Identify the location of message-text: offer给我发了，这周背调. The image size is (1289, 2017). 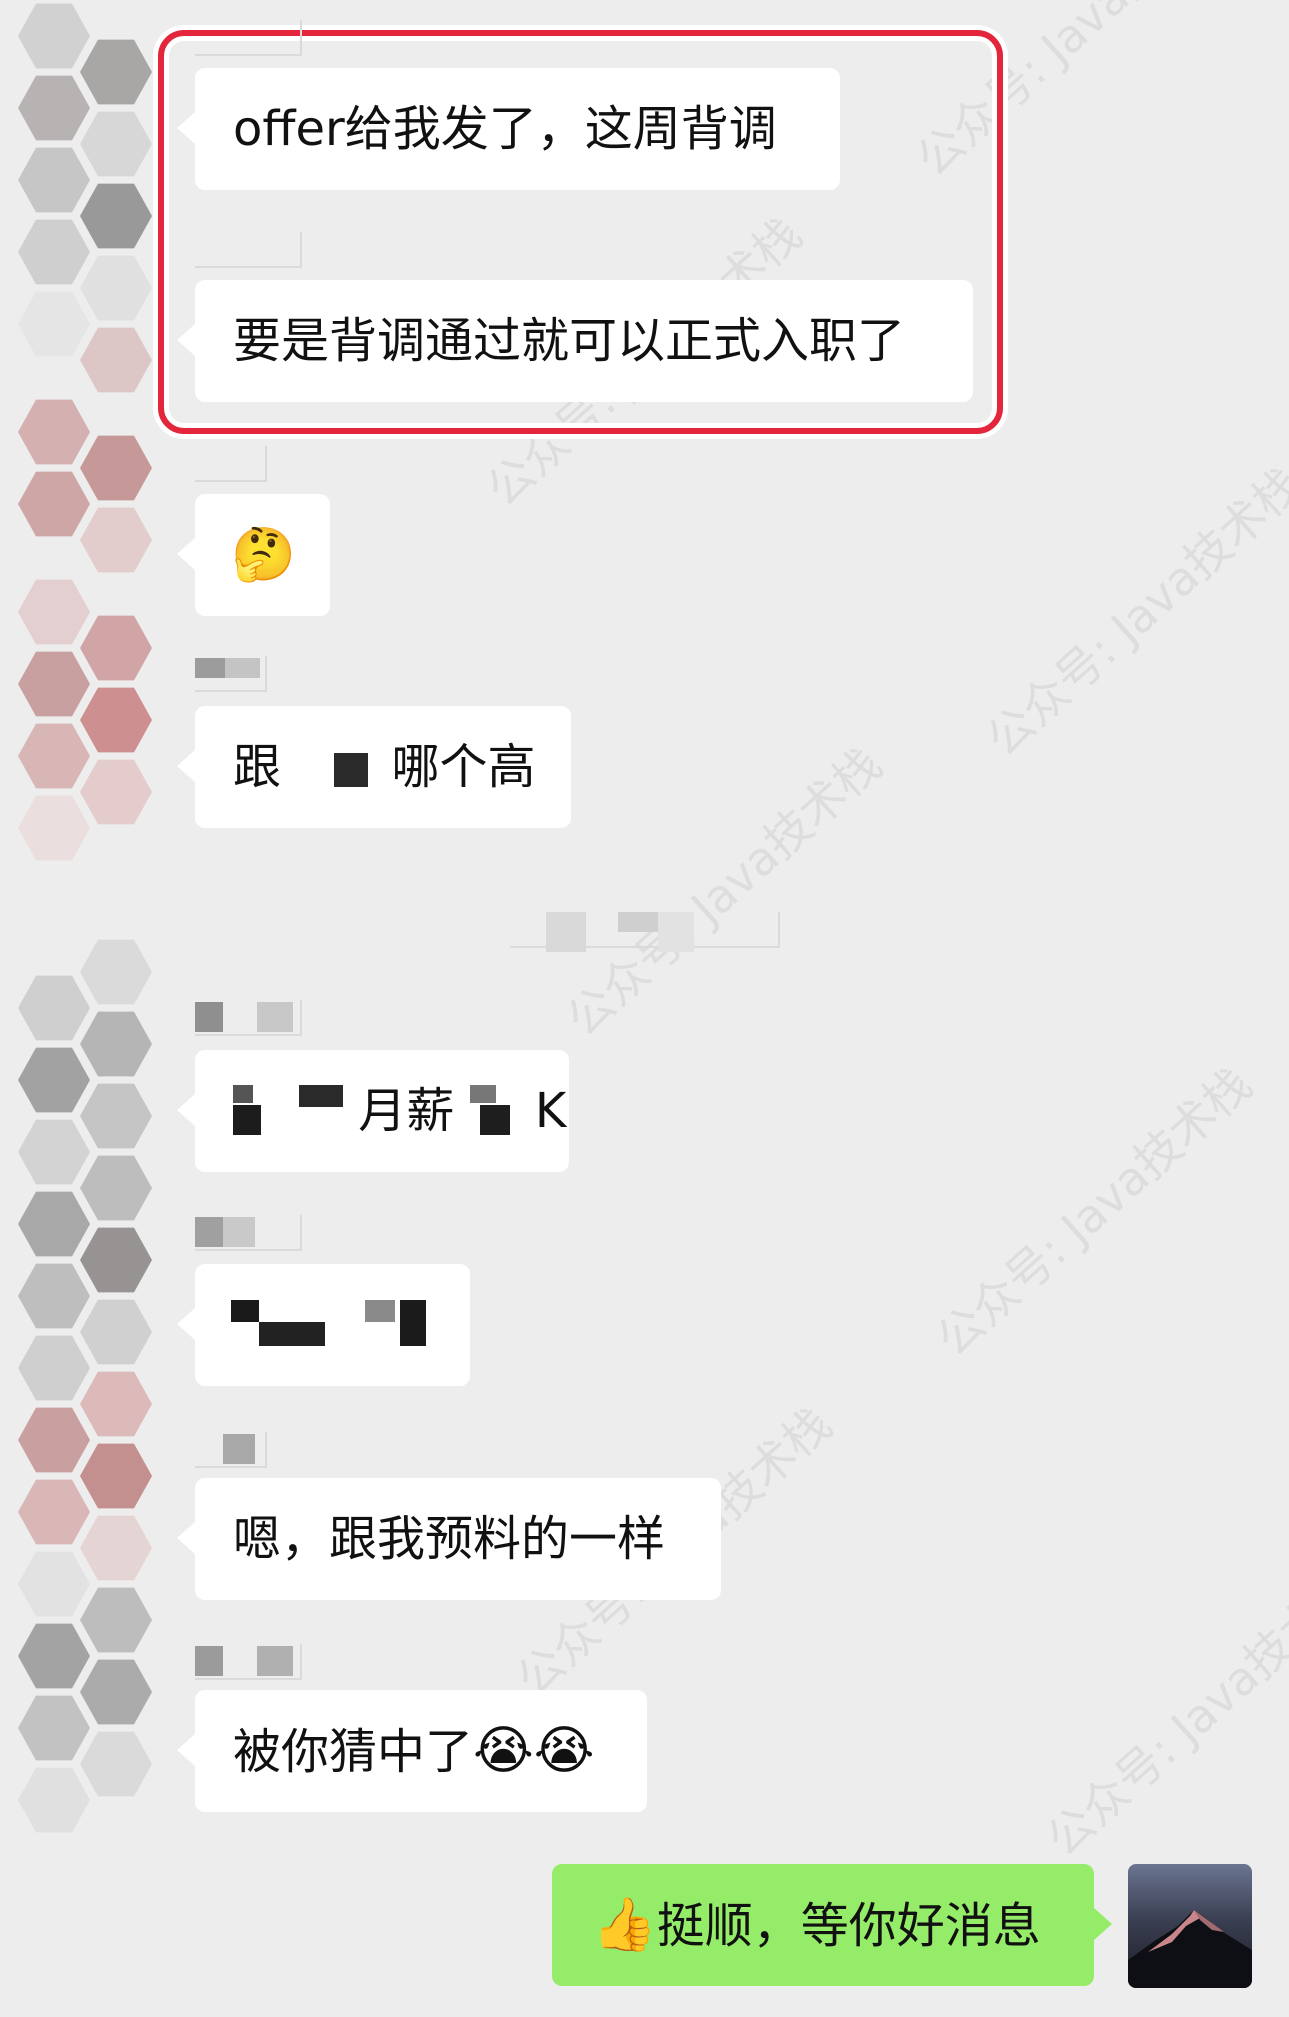
(505, 129).